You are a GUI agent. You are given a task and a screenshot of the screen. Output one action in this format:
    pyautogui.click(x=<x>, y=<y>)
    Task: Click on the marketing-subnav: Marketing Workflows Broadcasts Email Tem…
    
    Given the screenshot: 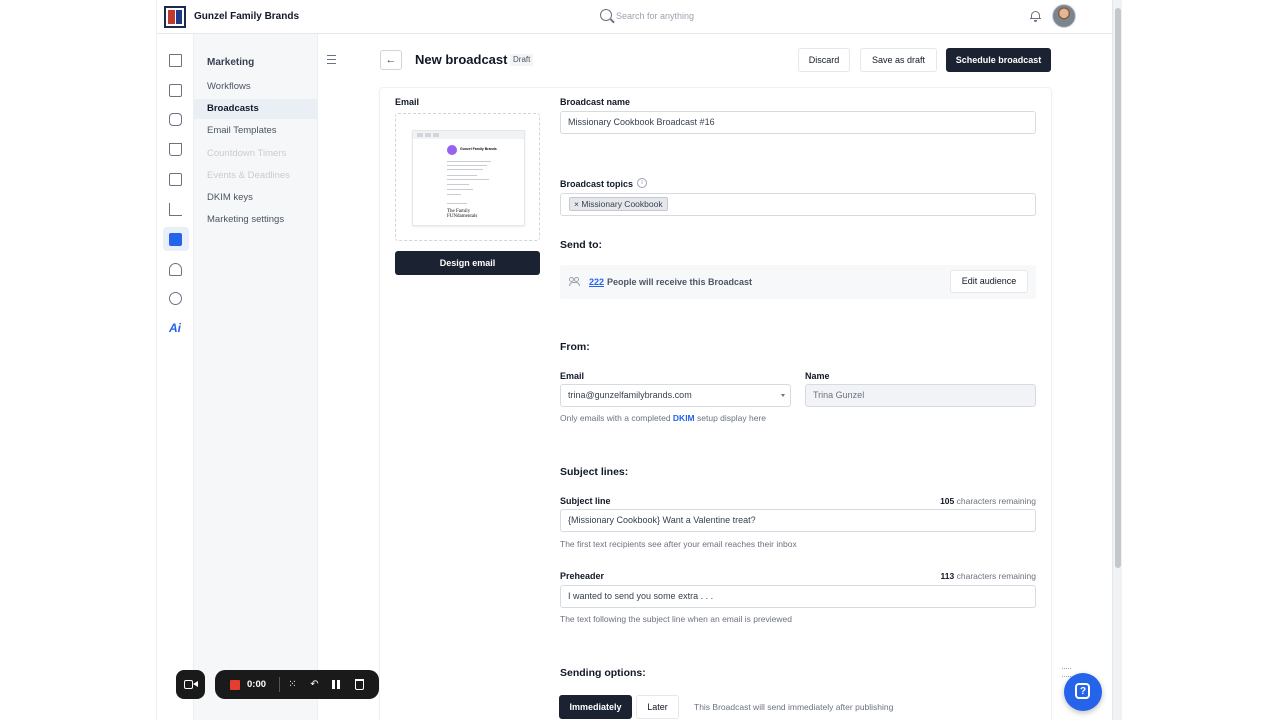 What is the action you would take?
    pyautogui.click(x=256, y=377)
    